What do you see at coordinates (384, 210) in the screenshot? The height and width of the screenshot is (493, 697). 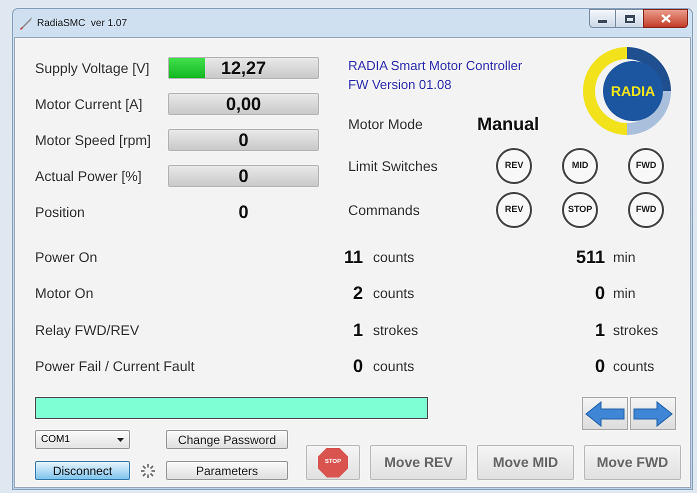 I see `commands-label: Commands` at bounding box center [384, 210].